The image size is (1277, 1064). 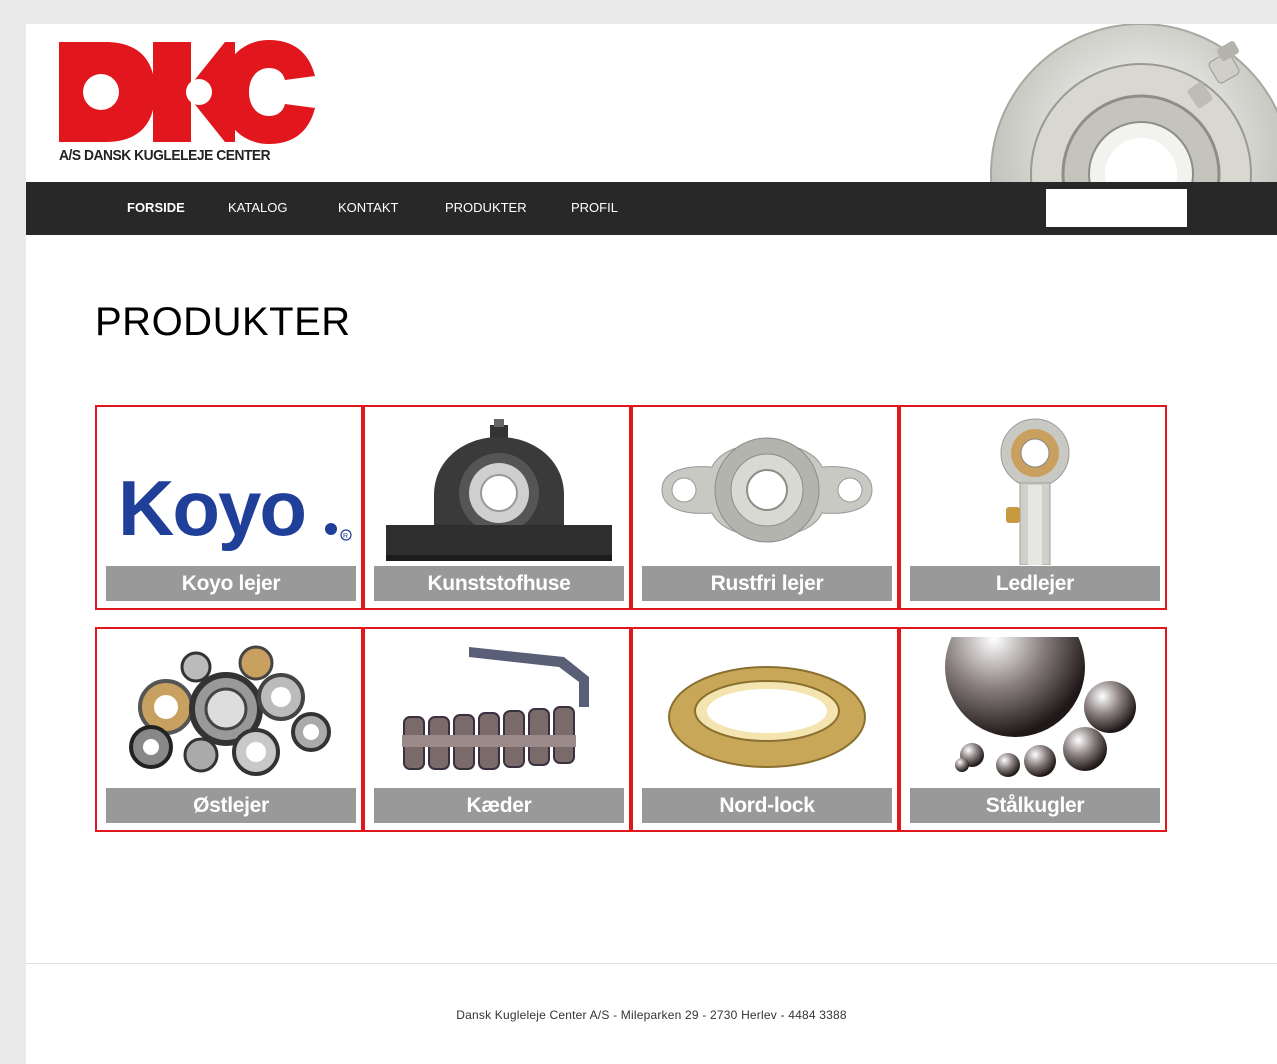 What do you see at coordinates (187, 92) in the screenshot?
I see `dkc-logo-mark` at bounding box center [187, 92].